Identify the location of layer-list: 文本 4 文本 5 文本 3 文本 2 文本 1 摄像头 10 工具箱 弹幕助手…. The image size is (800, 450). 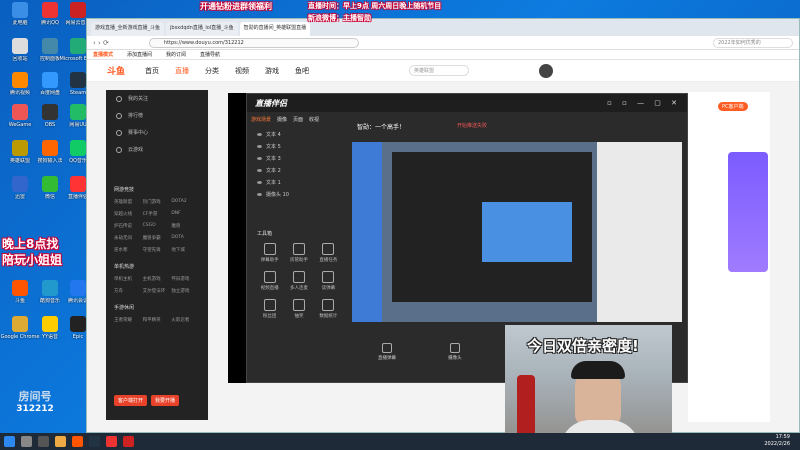
(299, 259).